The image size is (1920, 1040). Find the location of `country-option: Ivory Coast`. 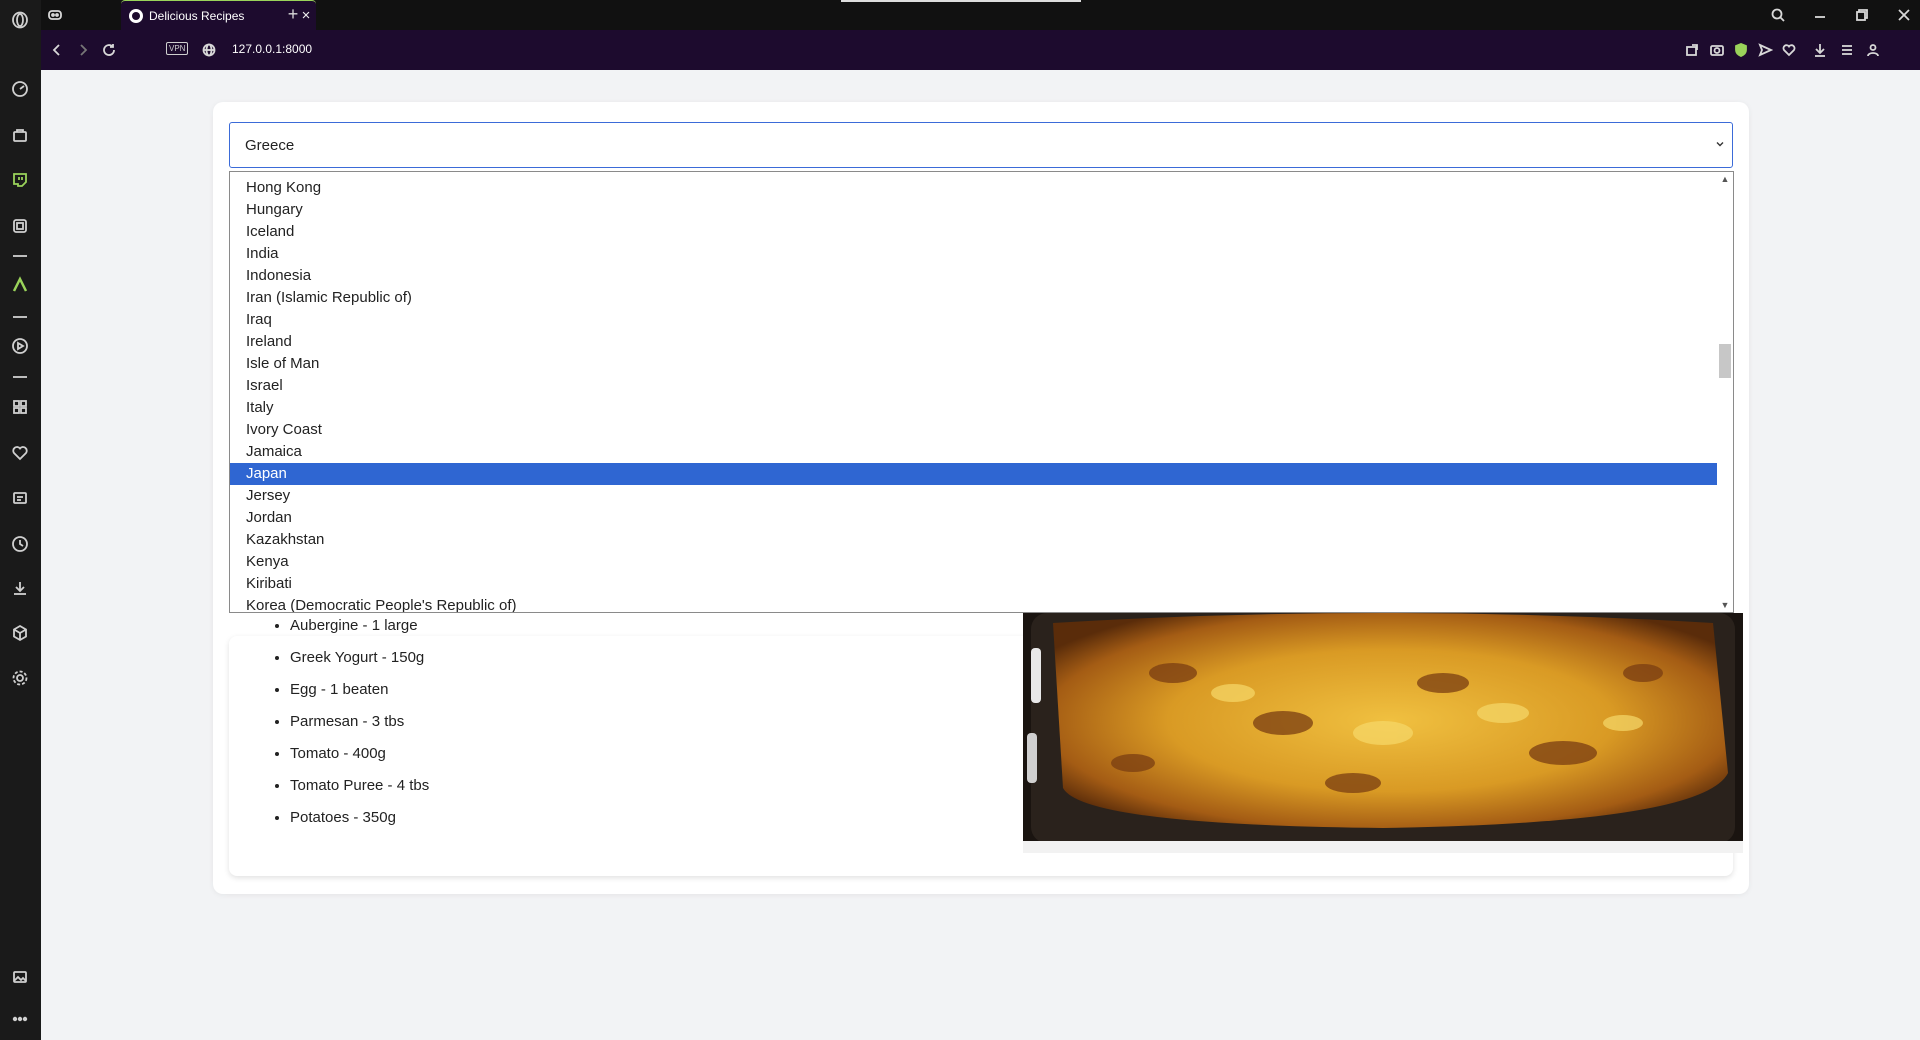

country-option: Ivory Coast is located at coordinates (973, 430).